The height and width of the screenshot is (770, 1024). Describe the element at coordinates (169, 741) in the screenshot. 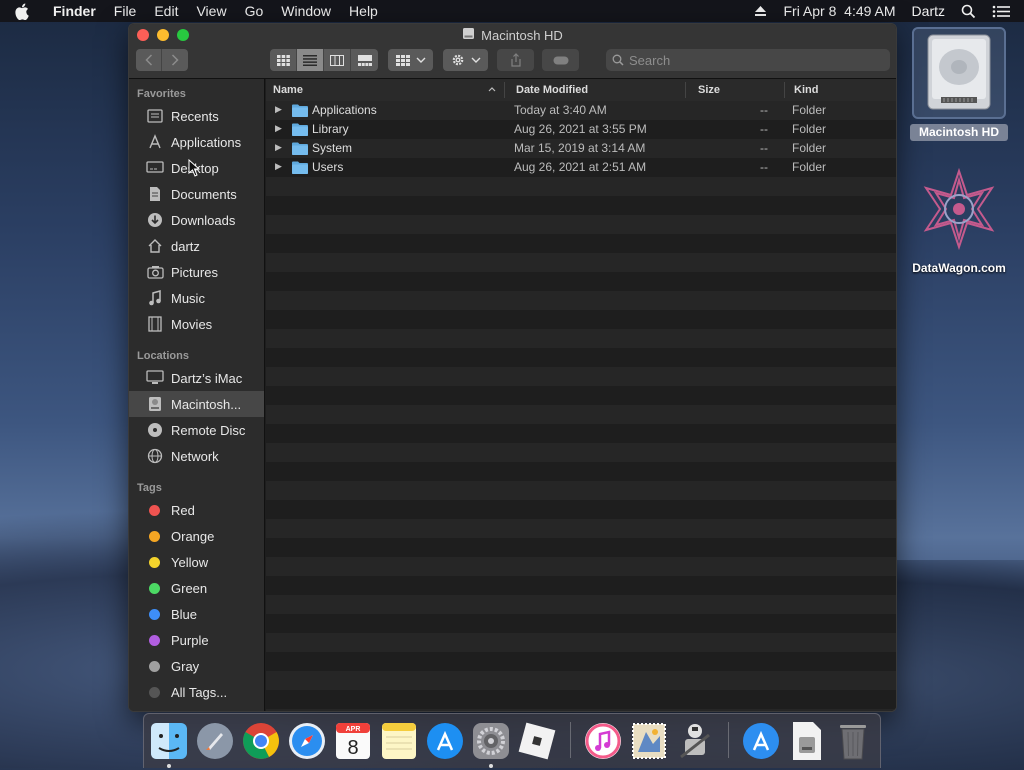

I see `dock-finder-icon` at that location.